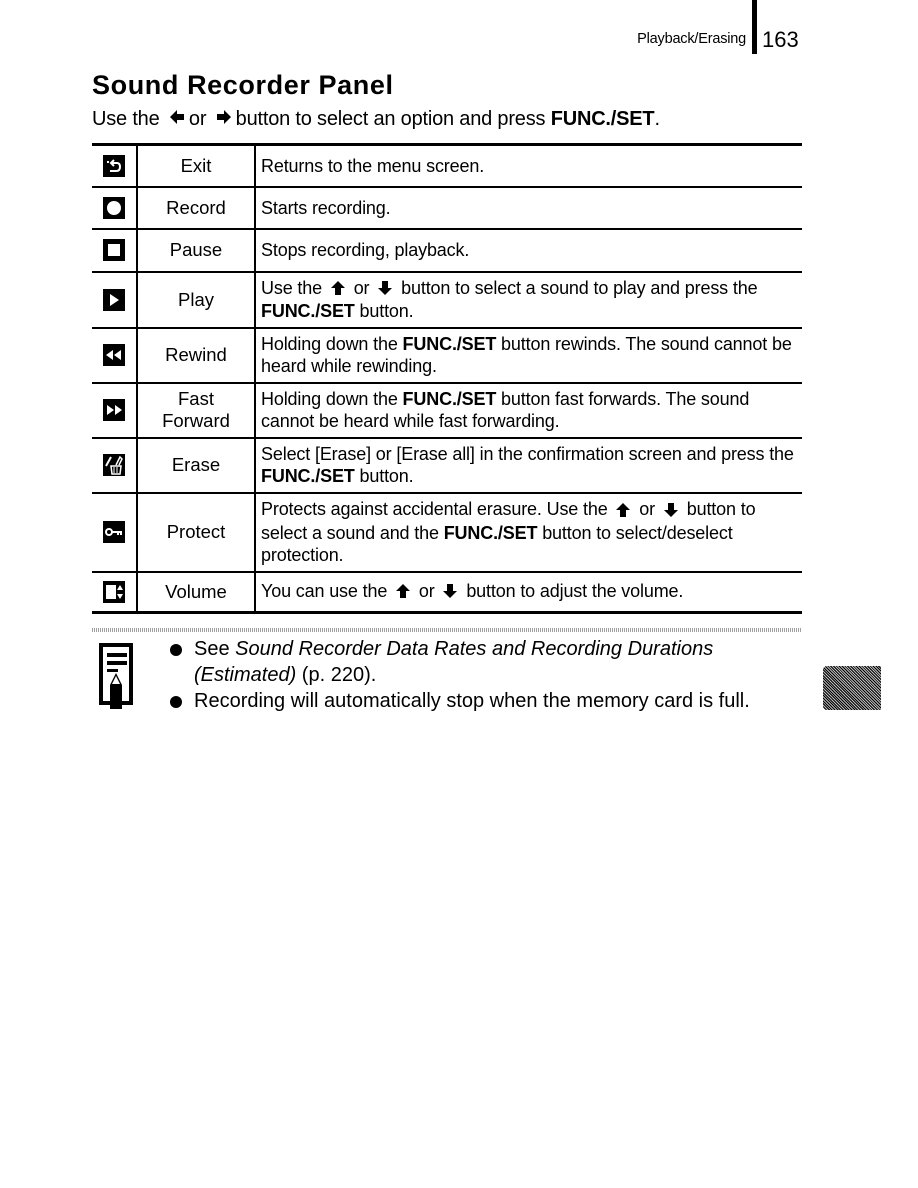  I want to click on memo-pencil-icon, so click(116, 680).